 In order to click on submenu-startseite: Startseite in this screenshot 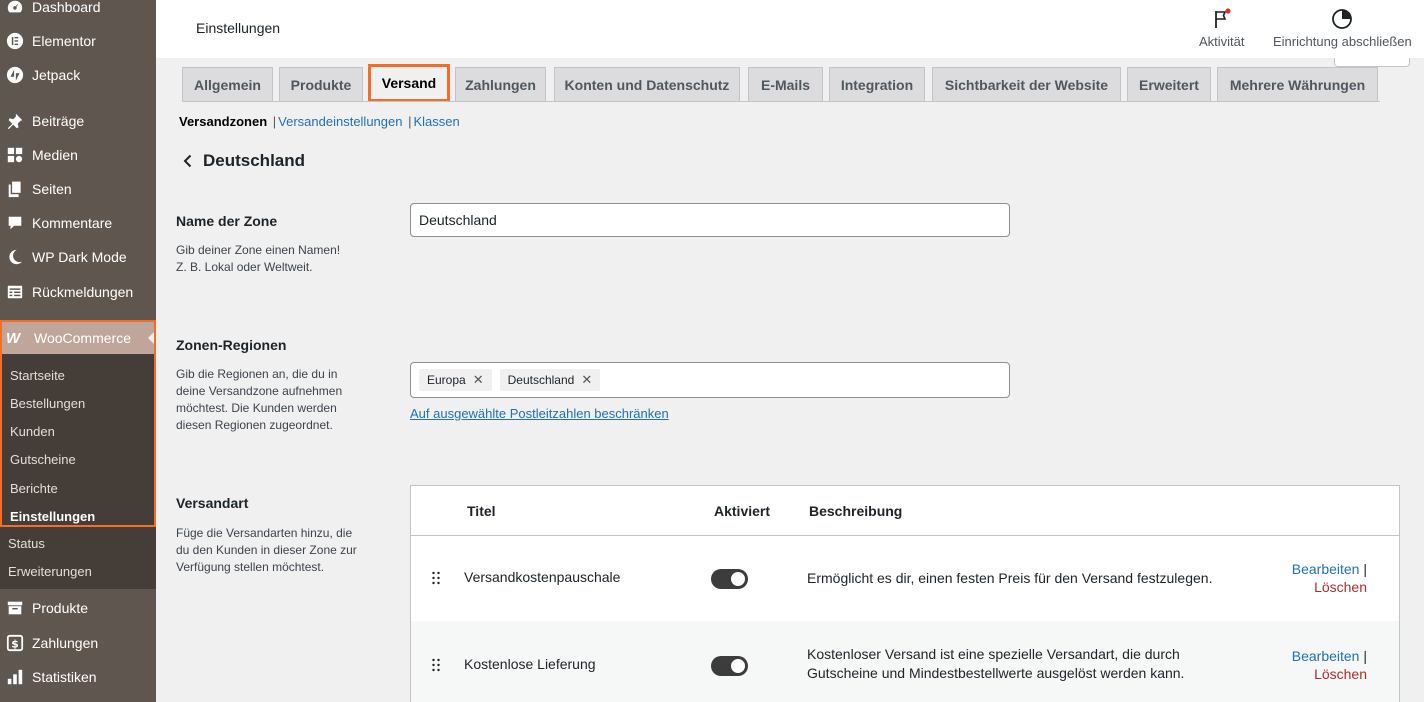, I will do `click(37, 375)`.